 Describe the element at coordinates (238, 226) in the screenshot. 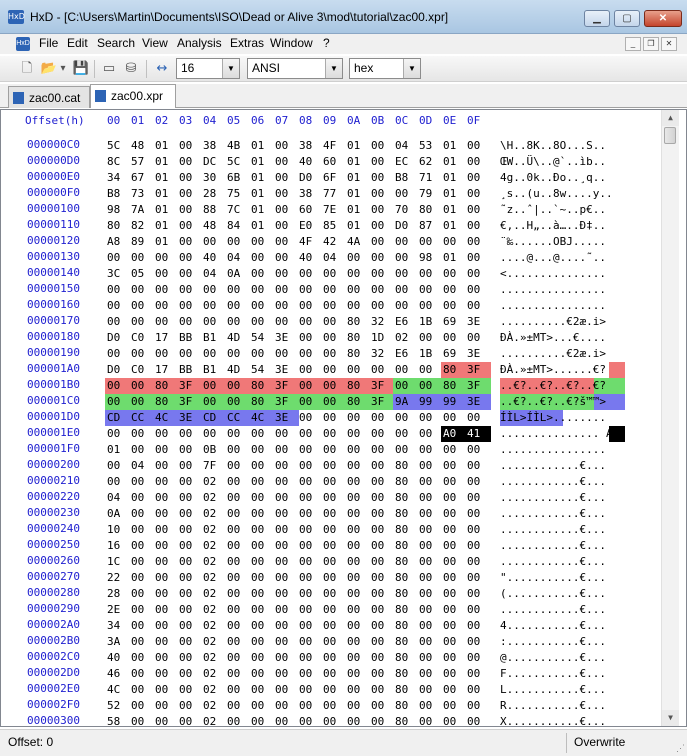

I see `hex-byte: 84` at that location.